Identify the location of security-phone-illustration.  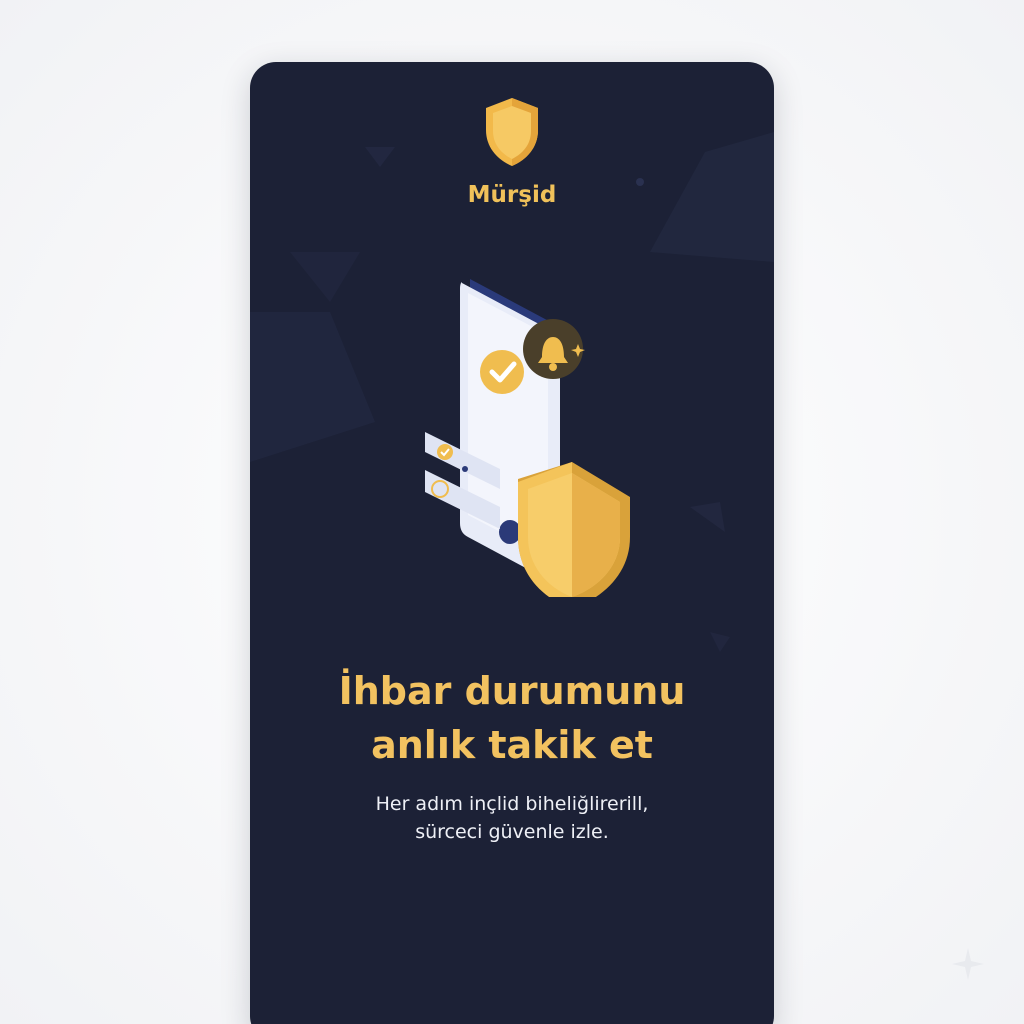
(527, 438).